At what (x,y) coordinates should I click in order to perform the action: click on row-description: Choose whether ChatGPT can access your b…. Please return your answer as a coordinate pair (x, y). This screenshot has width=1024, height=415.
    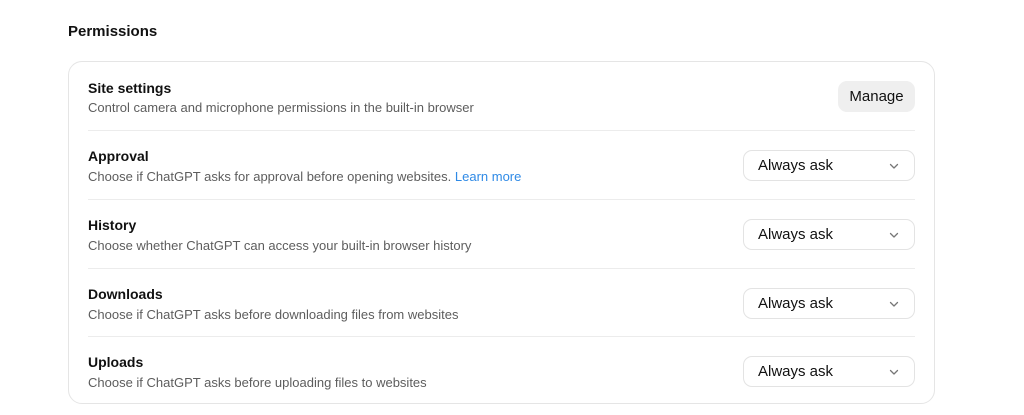
    Looking at the image, I should click on (280, 245).